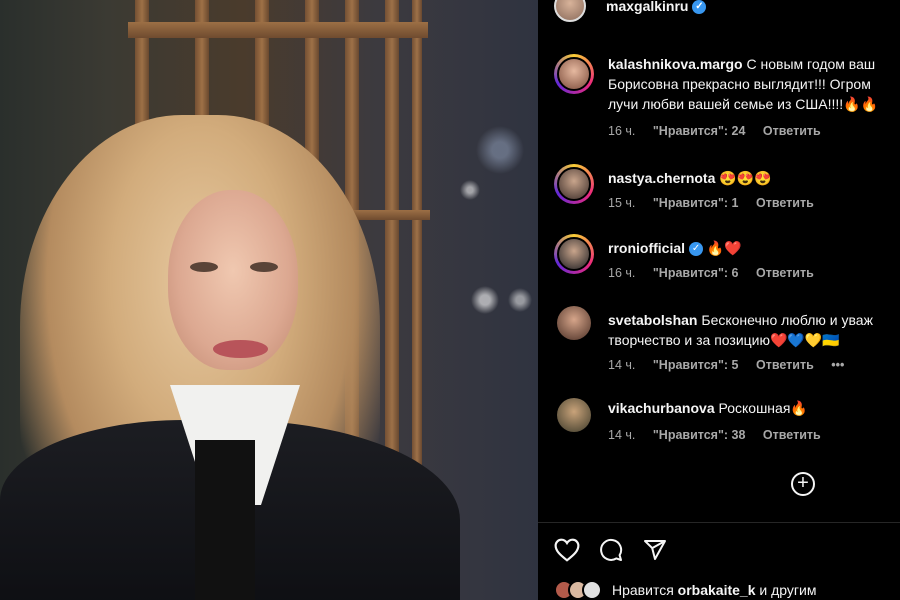  What do you see at coordinates (646, 248) in the screenshot?
I see `comment-username: rroniofficial` at bounding box center [646, 248].